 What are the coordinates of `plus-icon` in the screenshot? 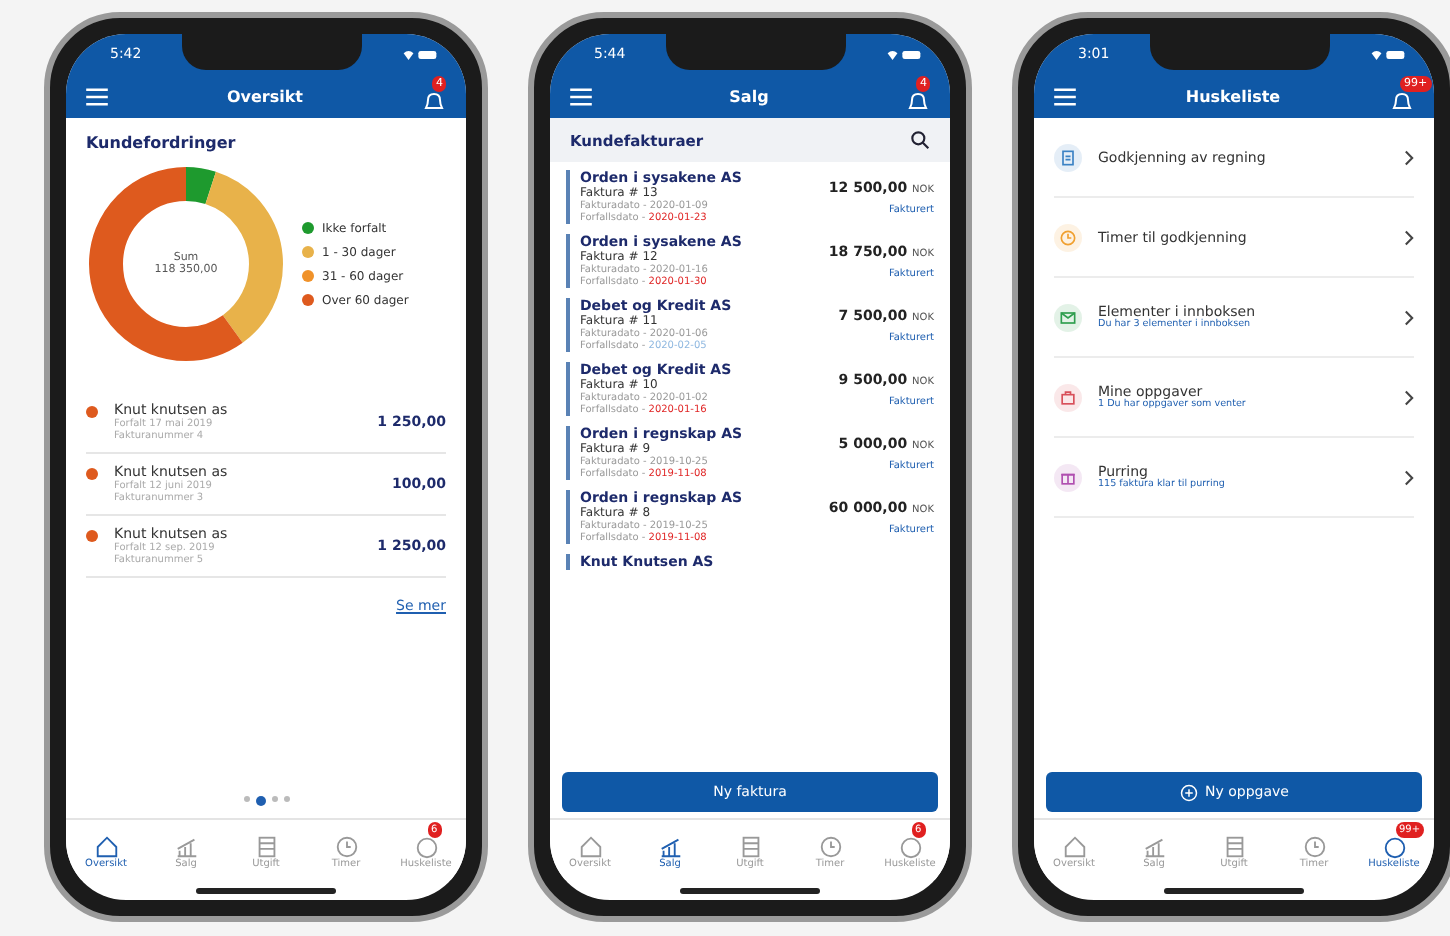 It's located at (1188, 792).